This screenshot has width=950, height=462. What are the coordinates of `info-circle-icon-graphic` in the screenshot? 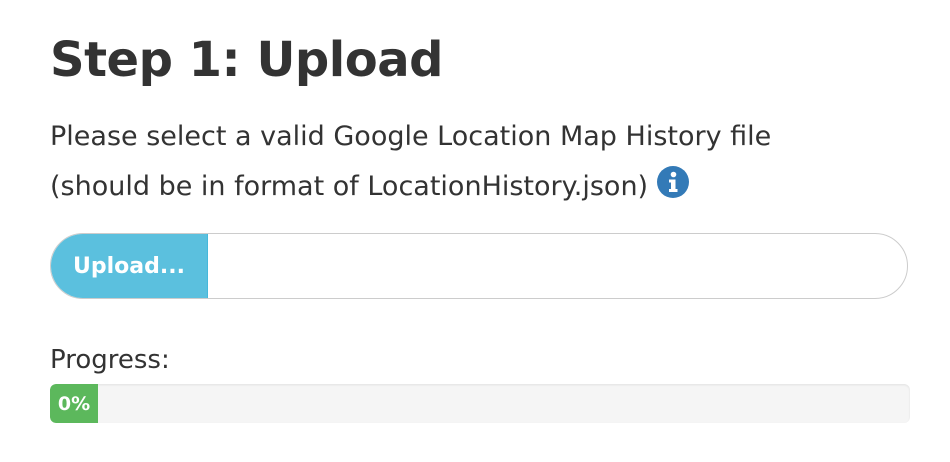 It's located at (673, 182).